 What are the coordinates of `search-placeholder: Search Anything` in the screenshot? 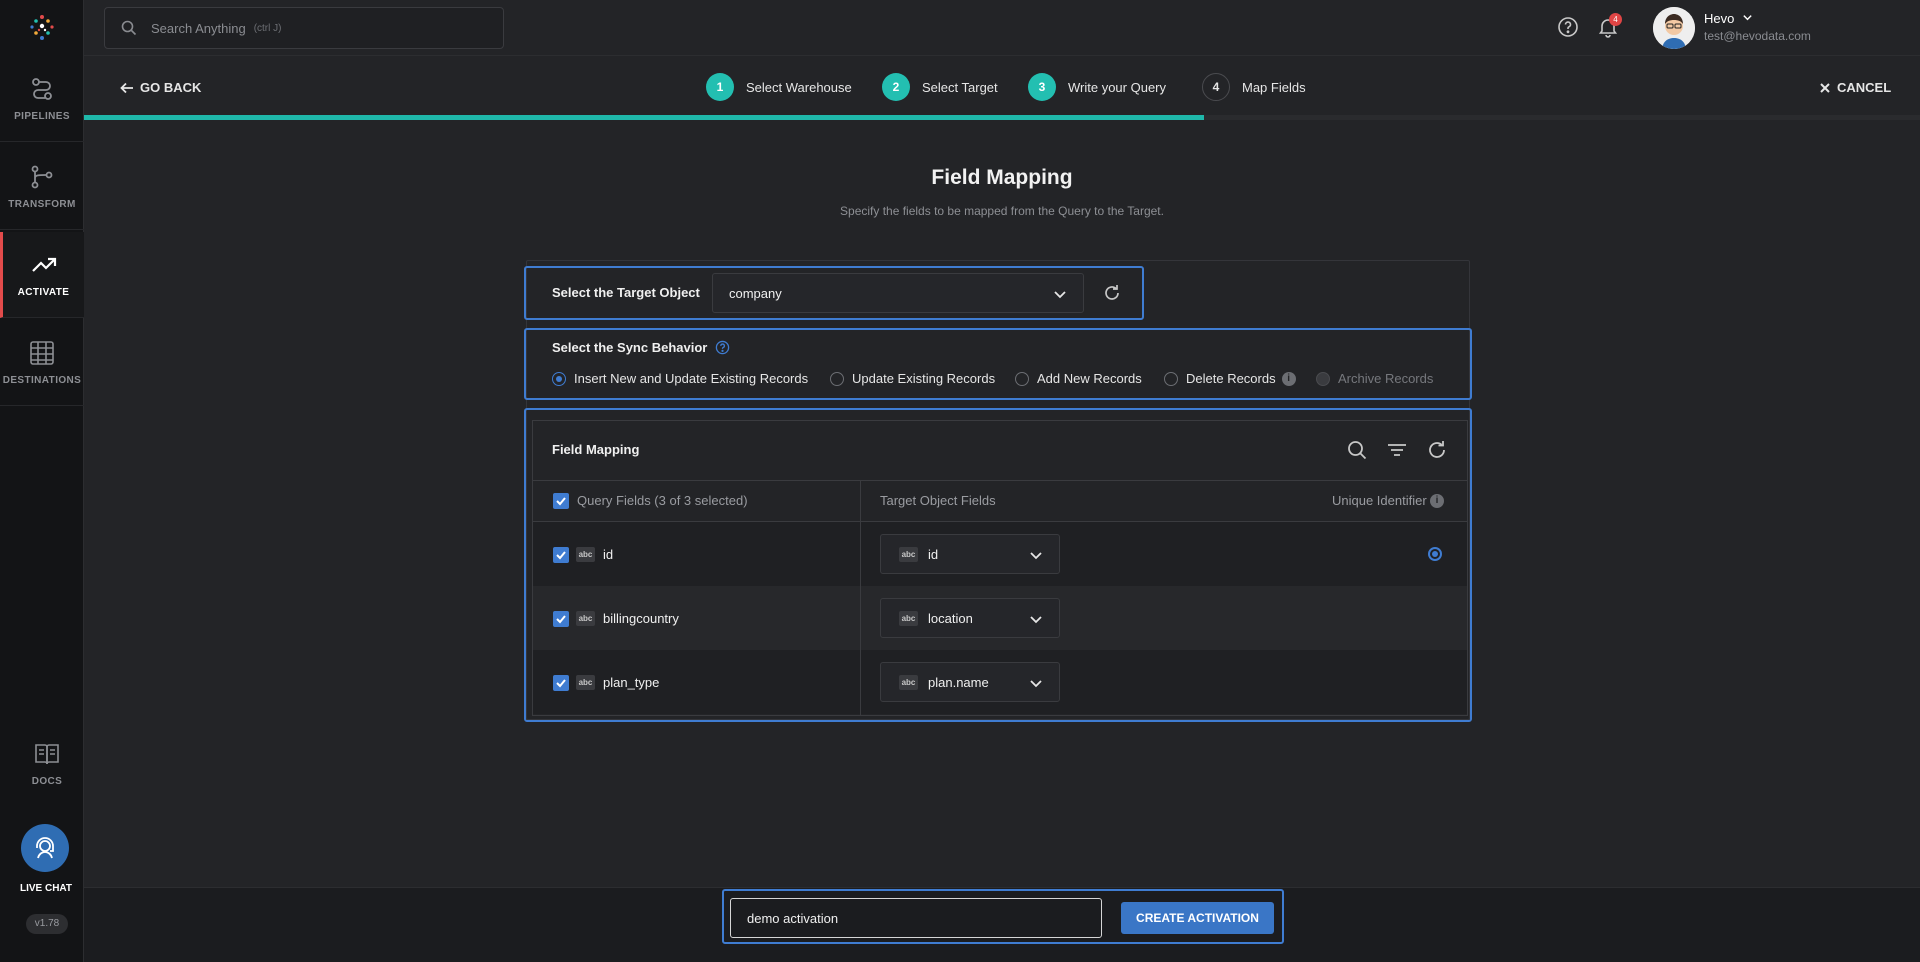 It's located at (198, 28).